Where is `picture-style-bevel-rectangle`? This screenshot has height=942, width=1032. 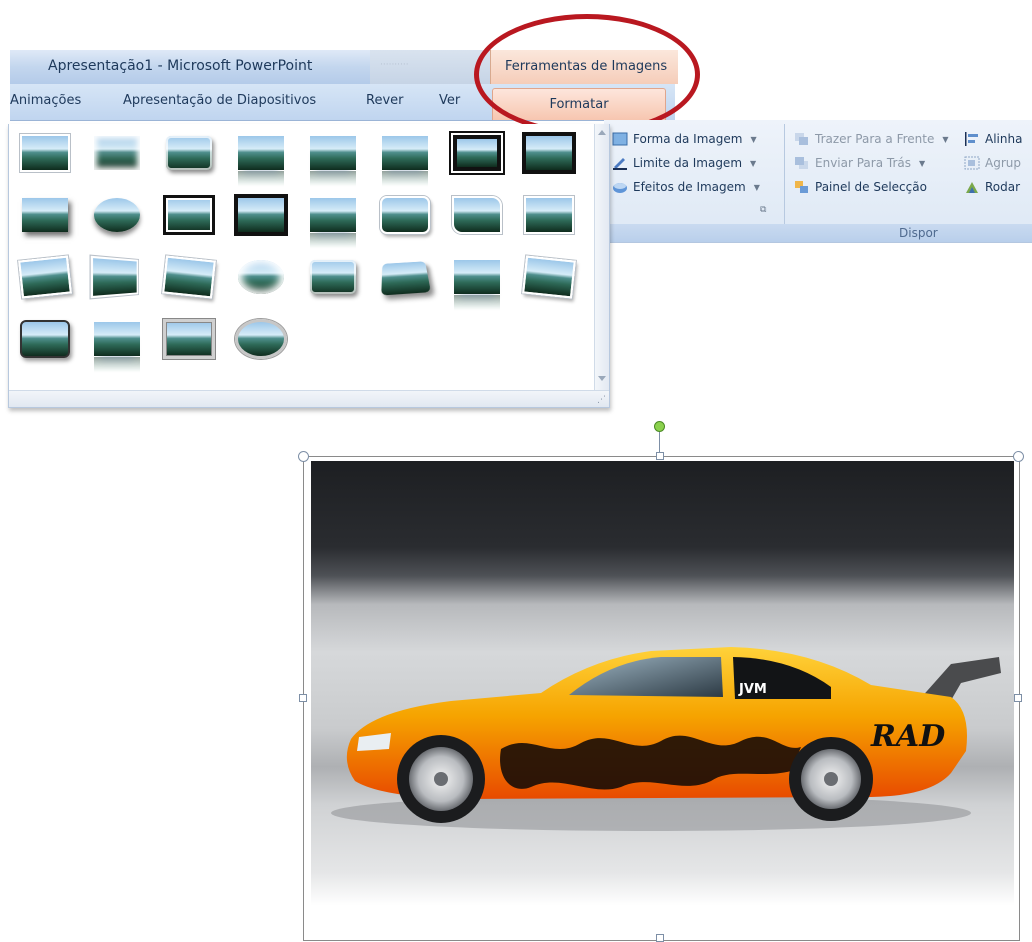 picture-style-bevel-rectangle is located at coordinates (189, 153).